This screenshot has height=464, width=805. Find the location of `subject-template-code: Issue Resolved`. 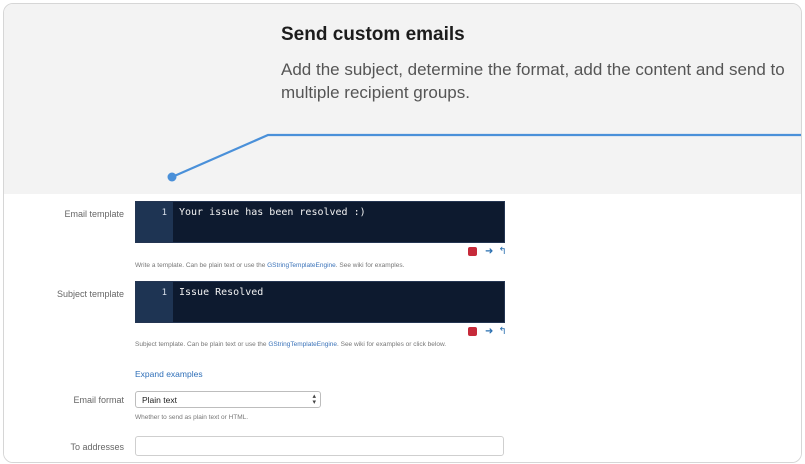

subject-template-code: Issue Resolved is located at coordinates (221, 292).